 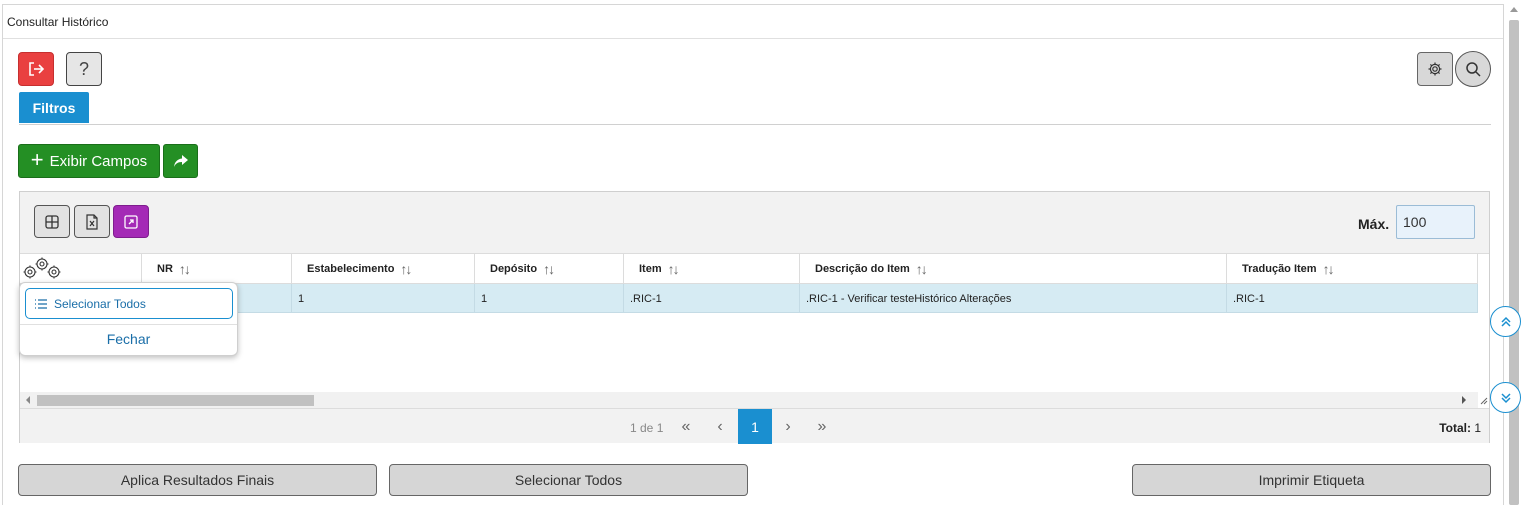 I want to click on grid-toolbar: Máx., so click(x=754, y=223).